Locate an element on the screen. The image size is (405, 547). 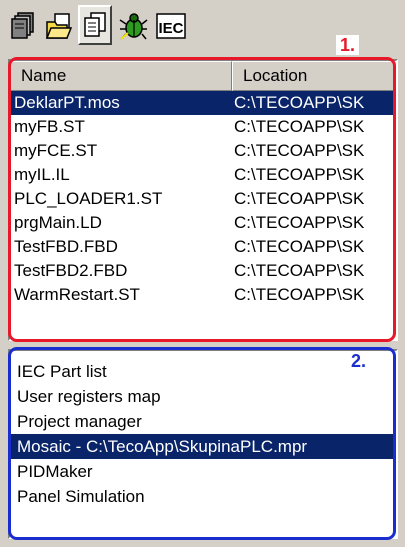
window-list-item: Project manager is located at coordinates (203, 421).